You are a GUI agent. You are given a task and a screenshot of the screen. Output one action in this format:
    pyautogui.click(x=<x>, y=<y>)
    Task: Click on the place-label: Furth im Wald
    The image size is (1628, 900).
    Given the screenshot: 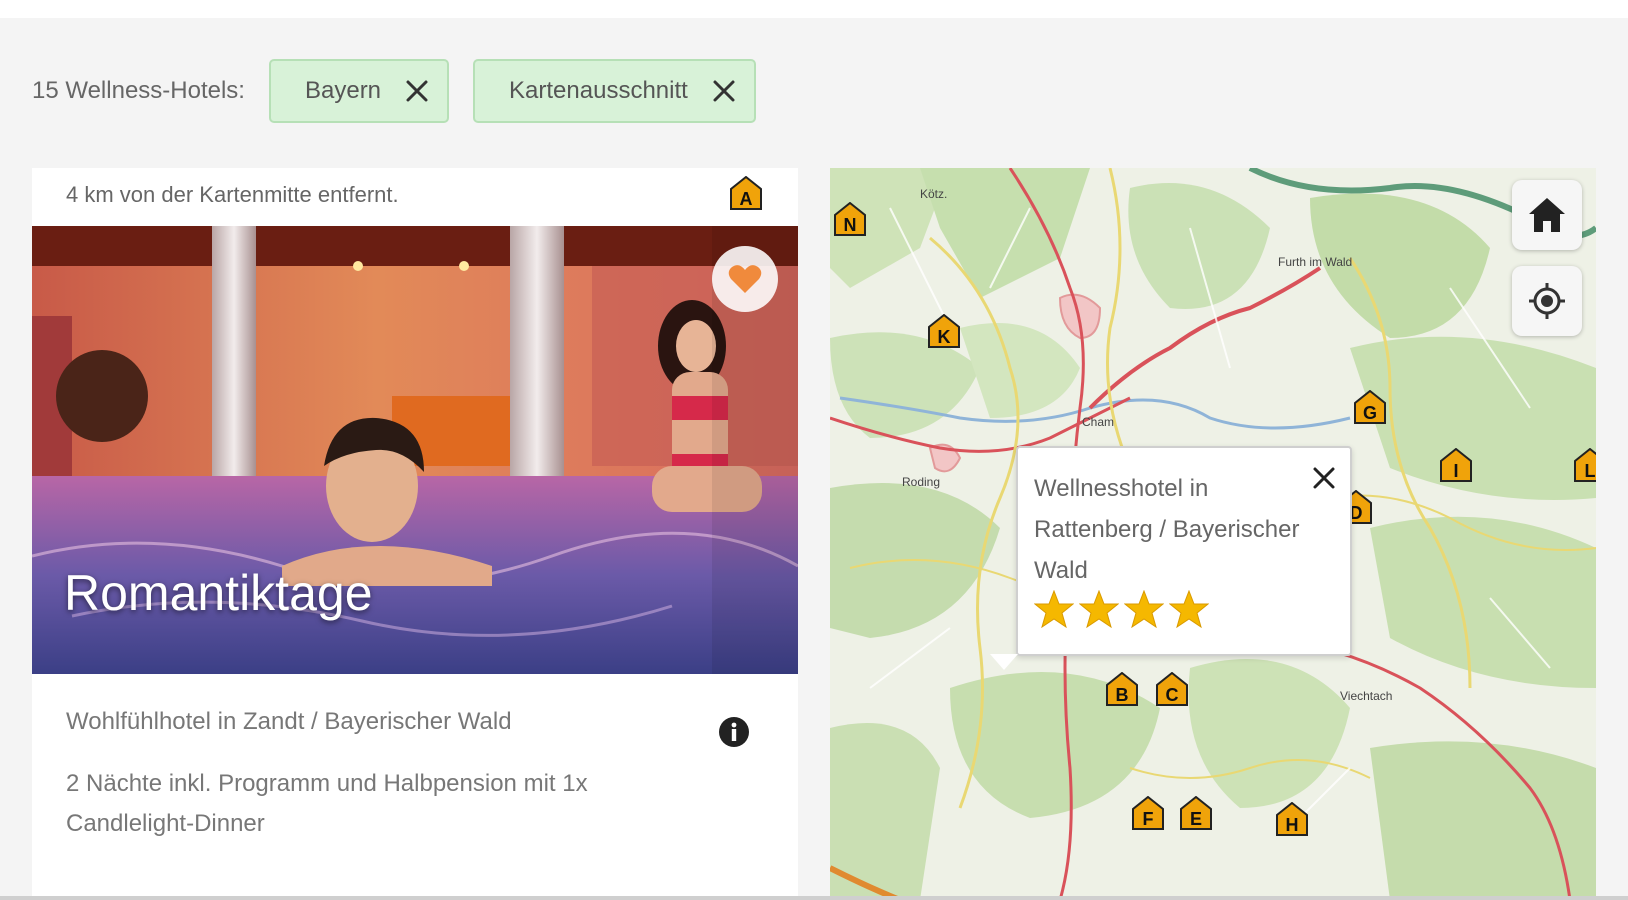 What is the action you would take?
    pyautogui.click(x=1315, y=262)
    